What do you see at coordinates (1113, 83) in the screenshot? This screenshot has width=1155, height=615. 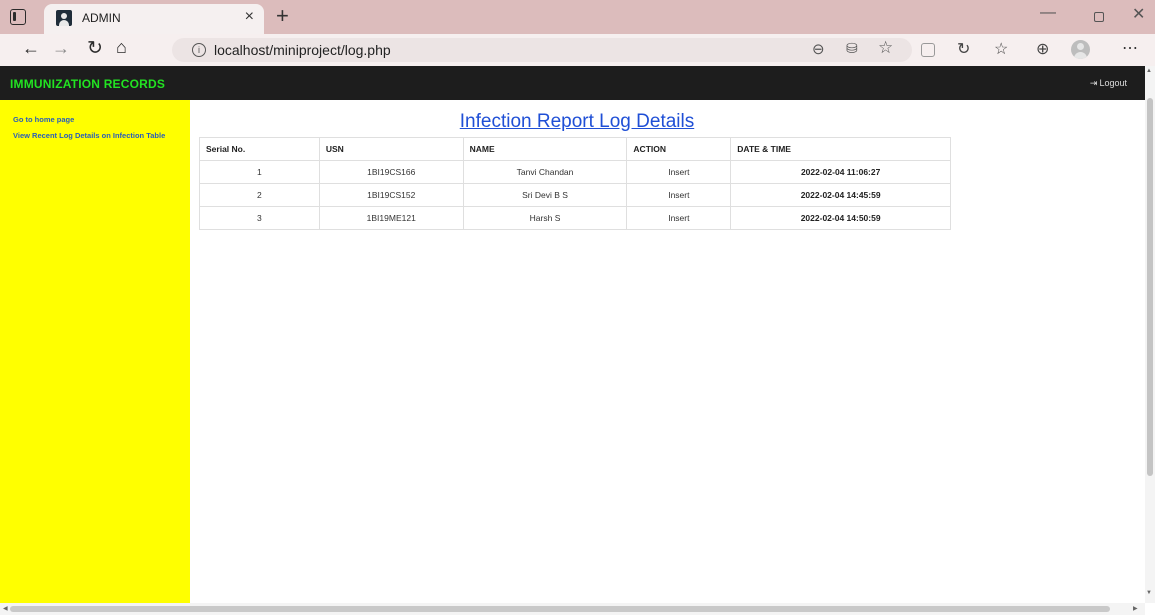 I see `logout-label: Logout` at bounding box center [1113, 83].